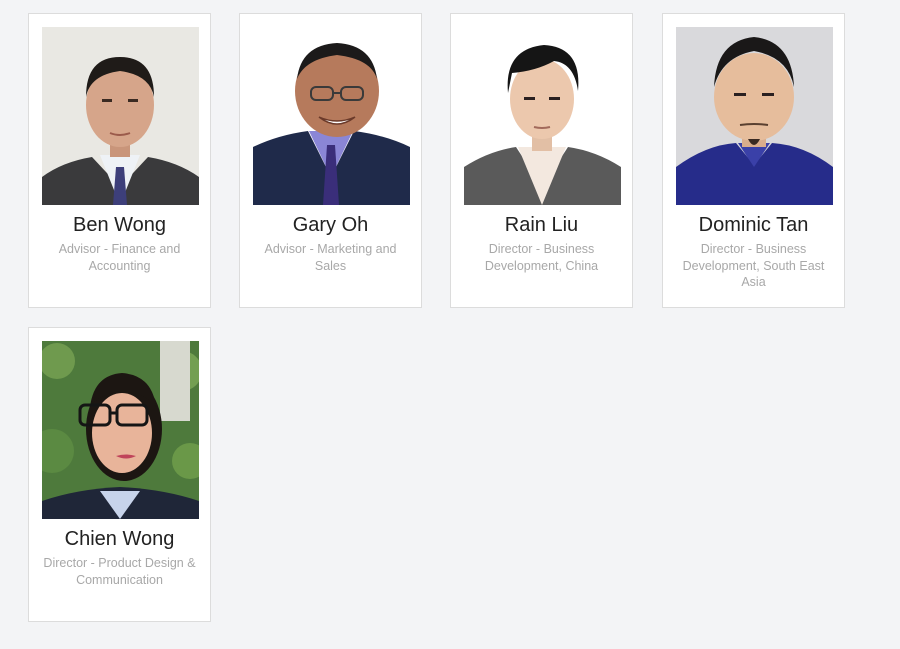 This screenshot has height=649, width=900. What do you see at coordinates (119, 257) in the screenshot?
I see `member-role: Advisor - Finance and Accounting` at bounding box center [119, 257].